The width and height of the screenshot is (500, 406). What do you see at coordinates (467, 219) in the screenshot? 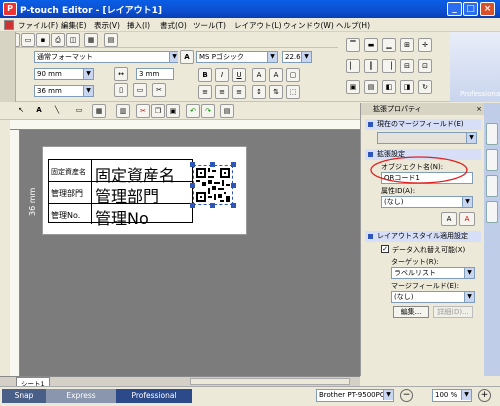
I see `attribute-delete-icon: A` at bounding box center [467, 219].